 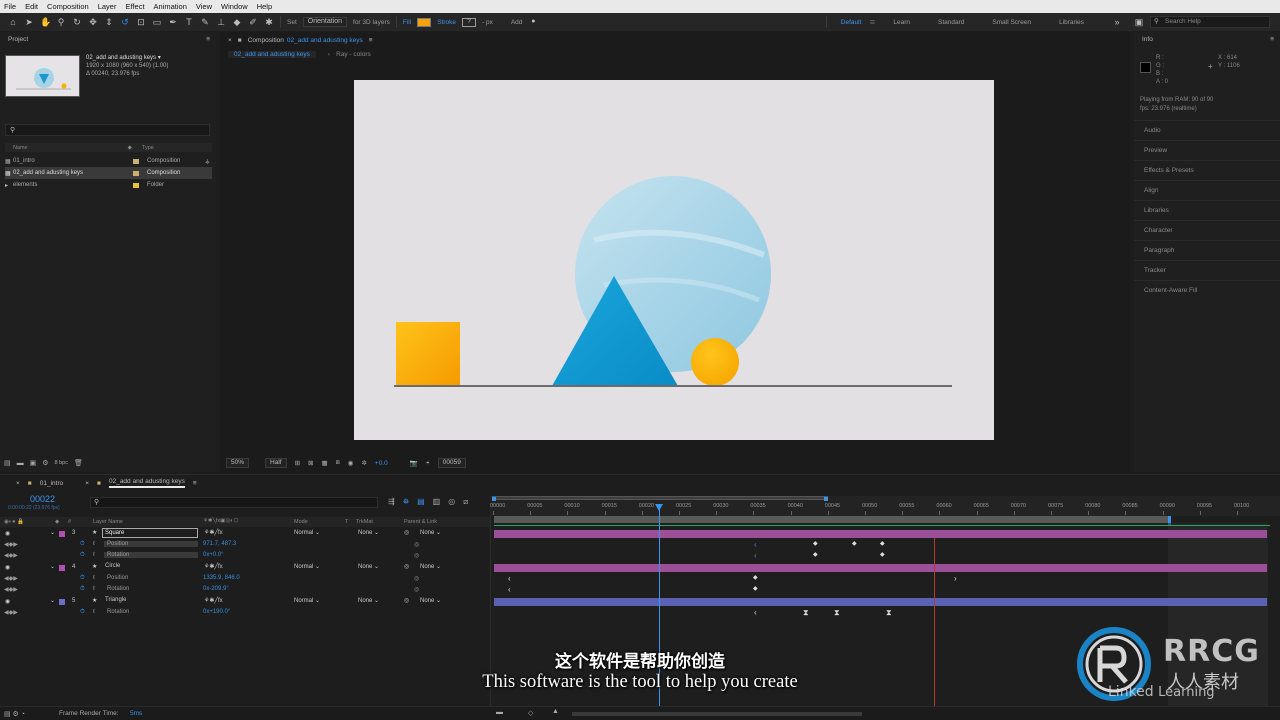 I want to click on show-snapshot-icon: ◓, so click(x=428, y=463).